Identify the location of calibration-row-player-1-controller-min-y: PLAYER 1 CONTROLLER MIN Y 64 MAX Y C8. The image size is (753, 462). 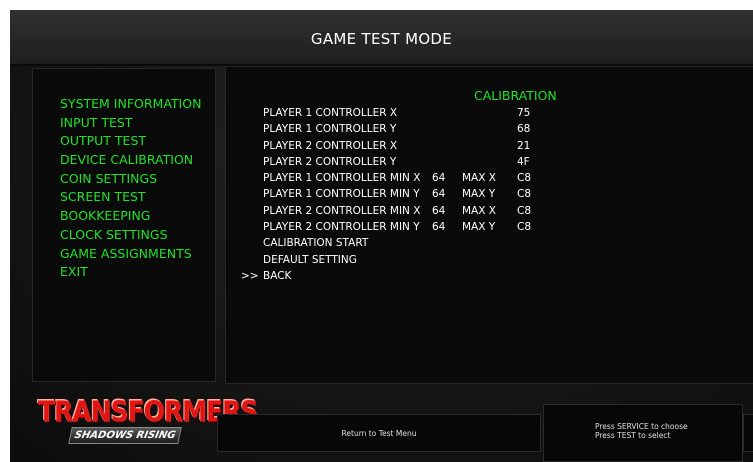
(489, 194).